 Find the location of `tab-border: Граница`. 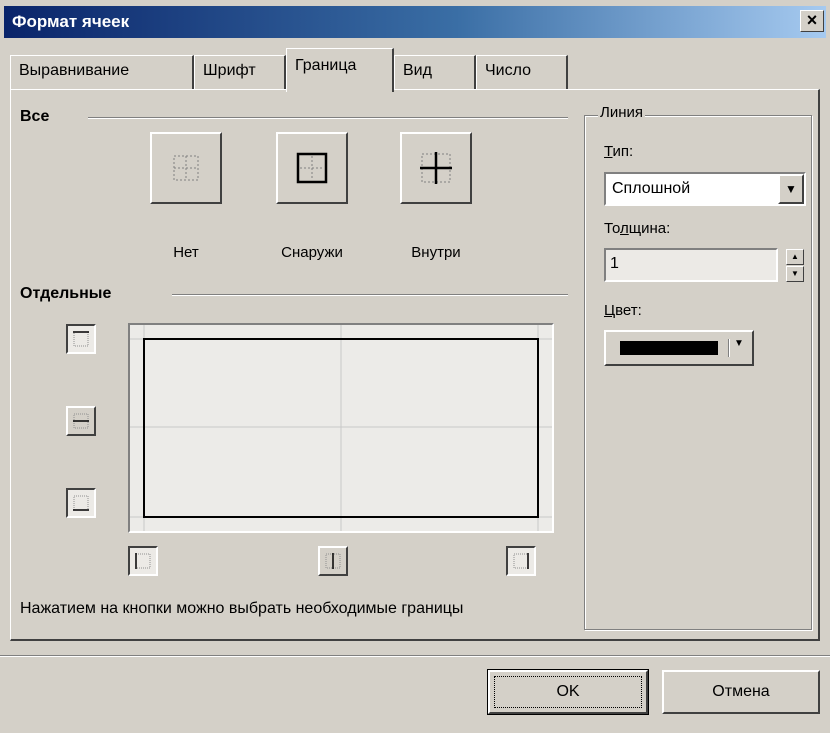

tab-border: Граница is located at coordinates (340, 70).